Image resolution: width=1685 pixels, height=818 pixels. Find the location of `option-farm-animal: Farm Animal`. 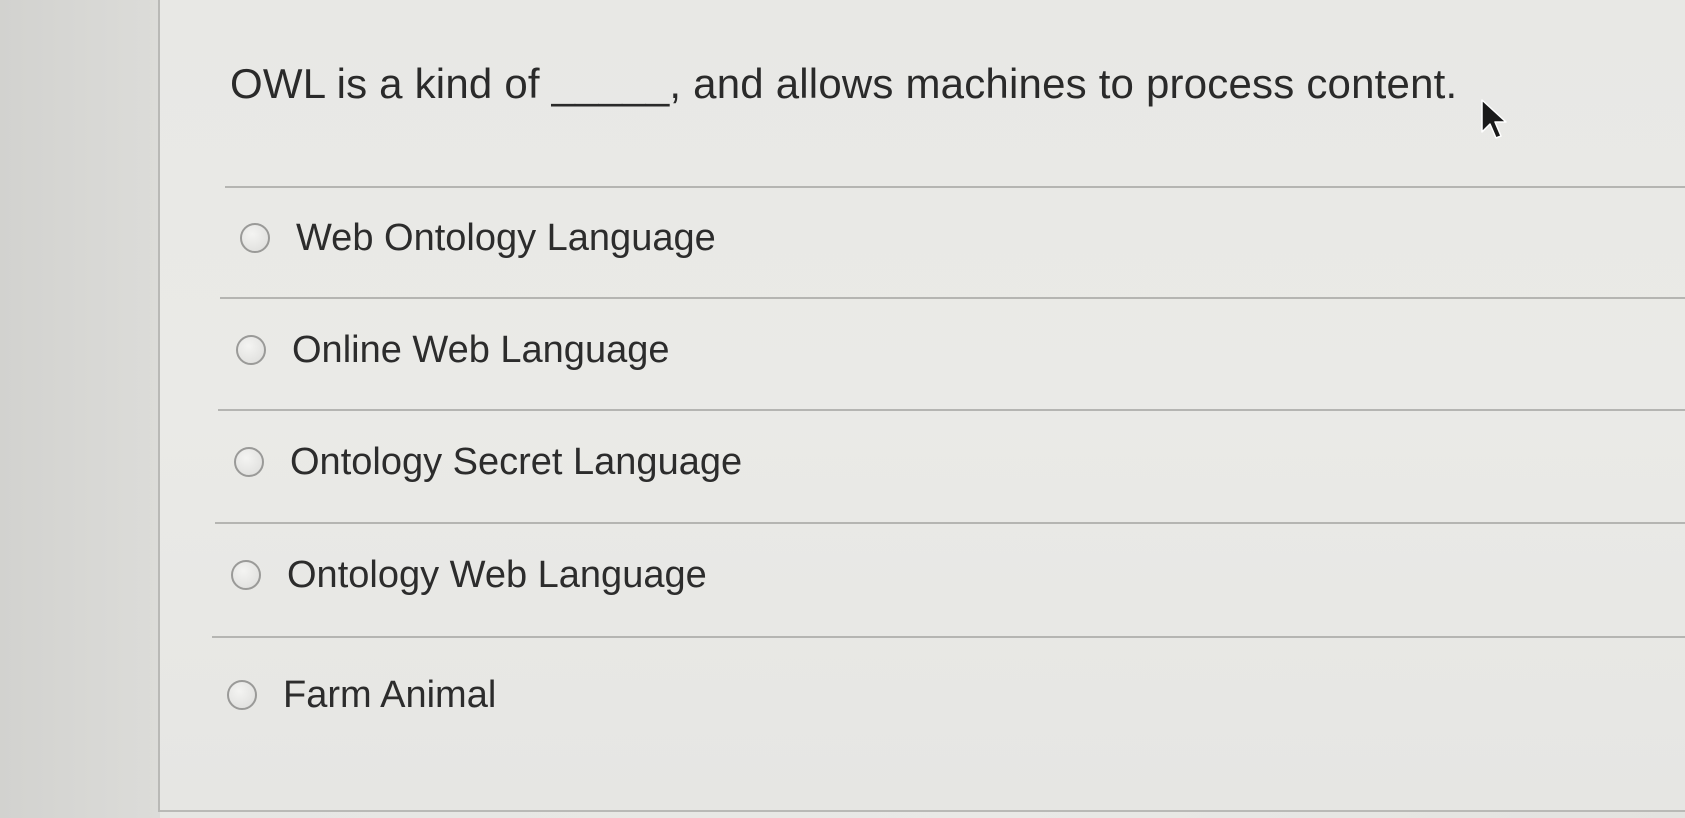

option-farm-animal: Farm Animal is located at coordinates (361, 695).